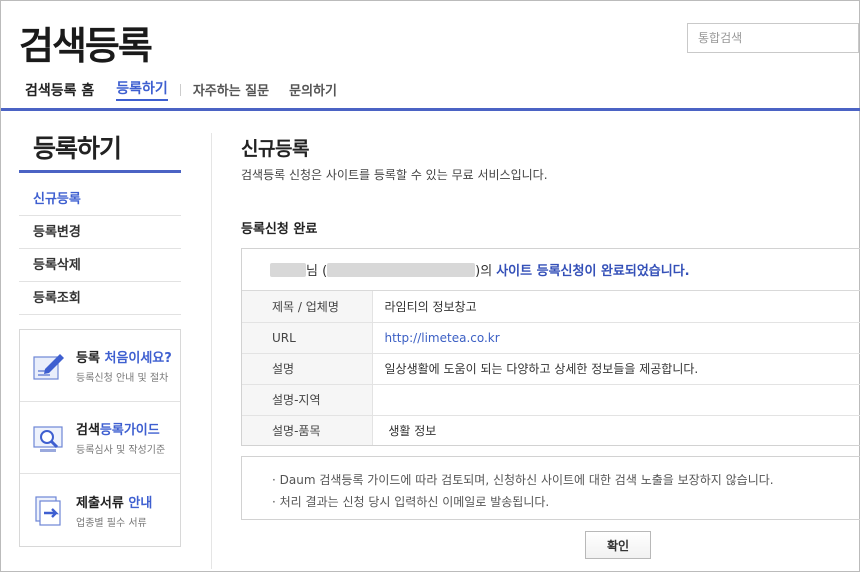  Describe the element at coordinates (231, 89) in the screenshot. I see `nav-faq: 자주하는 질문` at that location.